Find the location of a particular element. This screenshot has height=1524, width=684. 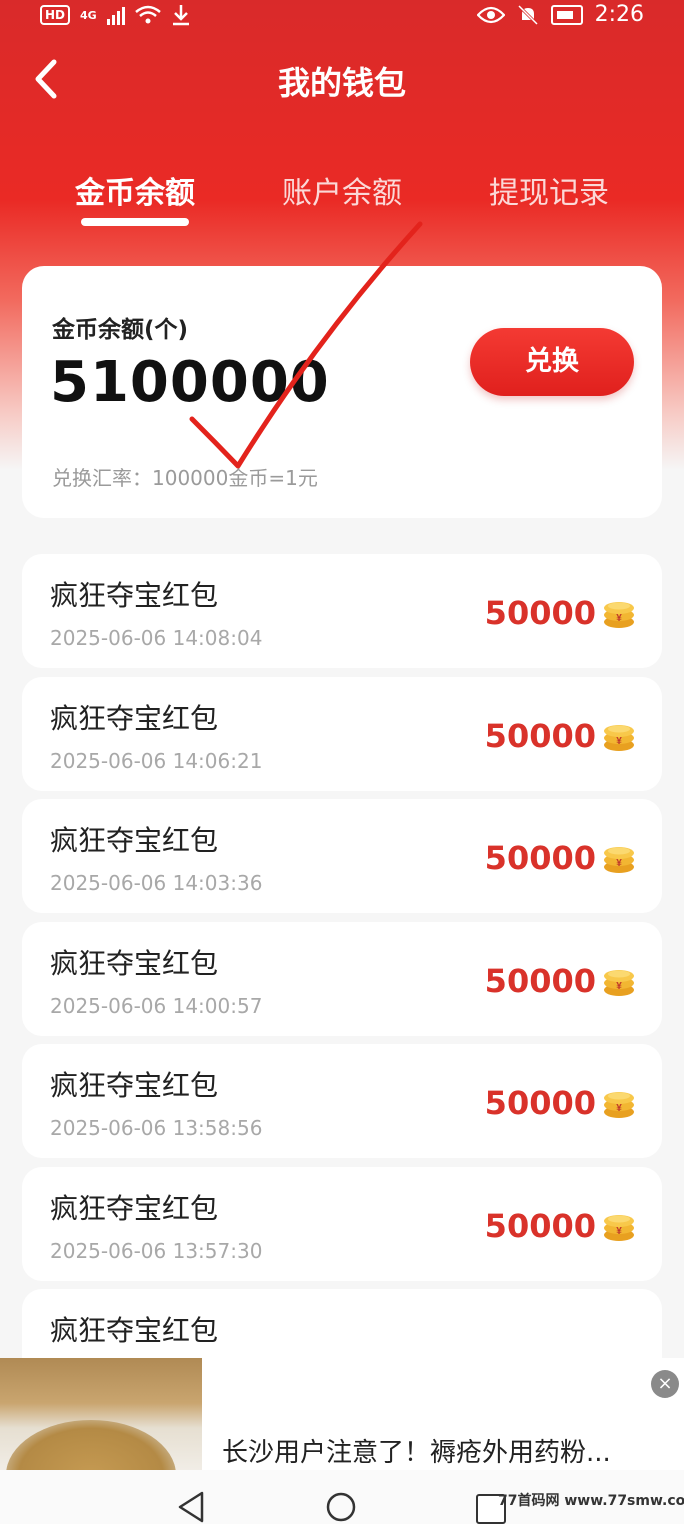

list-item: 疯狂夺宝红包 2025-06-06 13:58:56 50000 ¥ is located at coordinates (342, 1101).